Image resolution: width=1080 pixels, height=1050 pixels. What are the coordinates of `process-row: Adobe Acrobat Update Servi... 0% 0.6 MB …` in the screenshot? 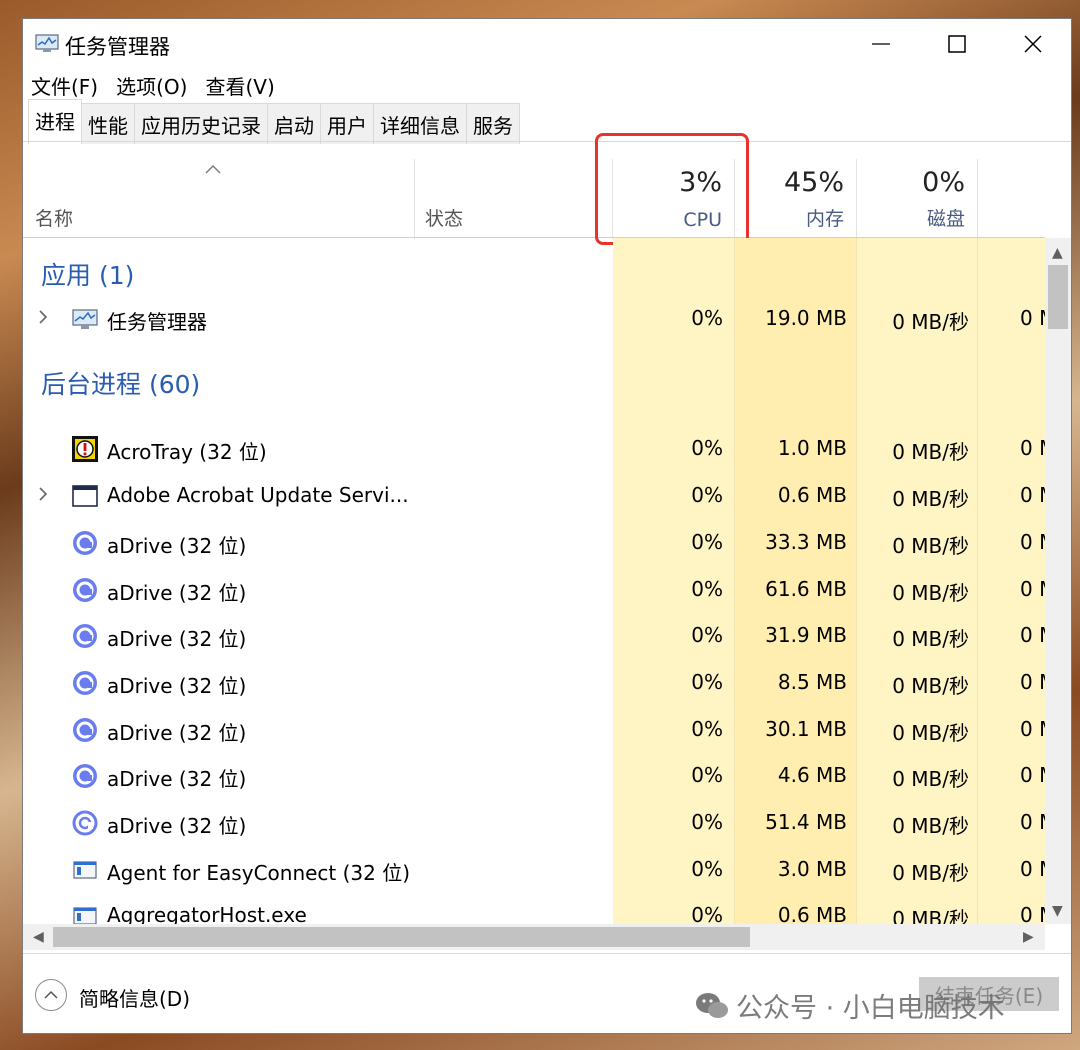 It's located at (534, 496).